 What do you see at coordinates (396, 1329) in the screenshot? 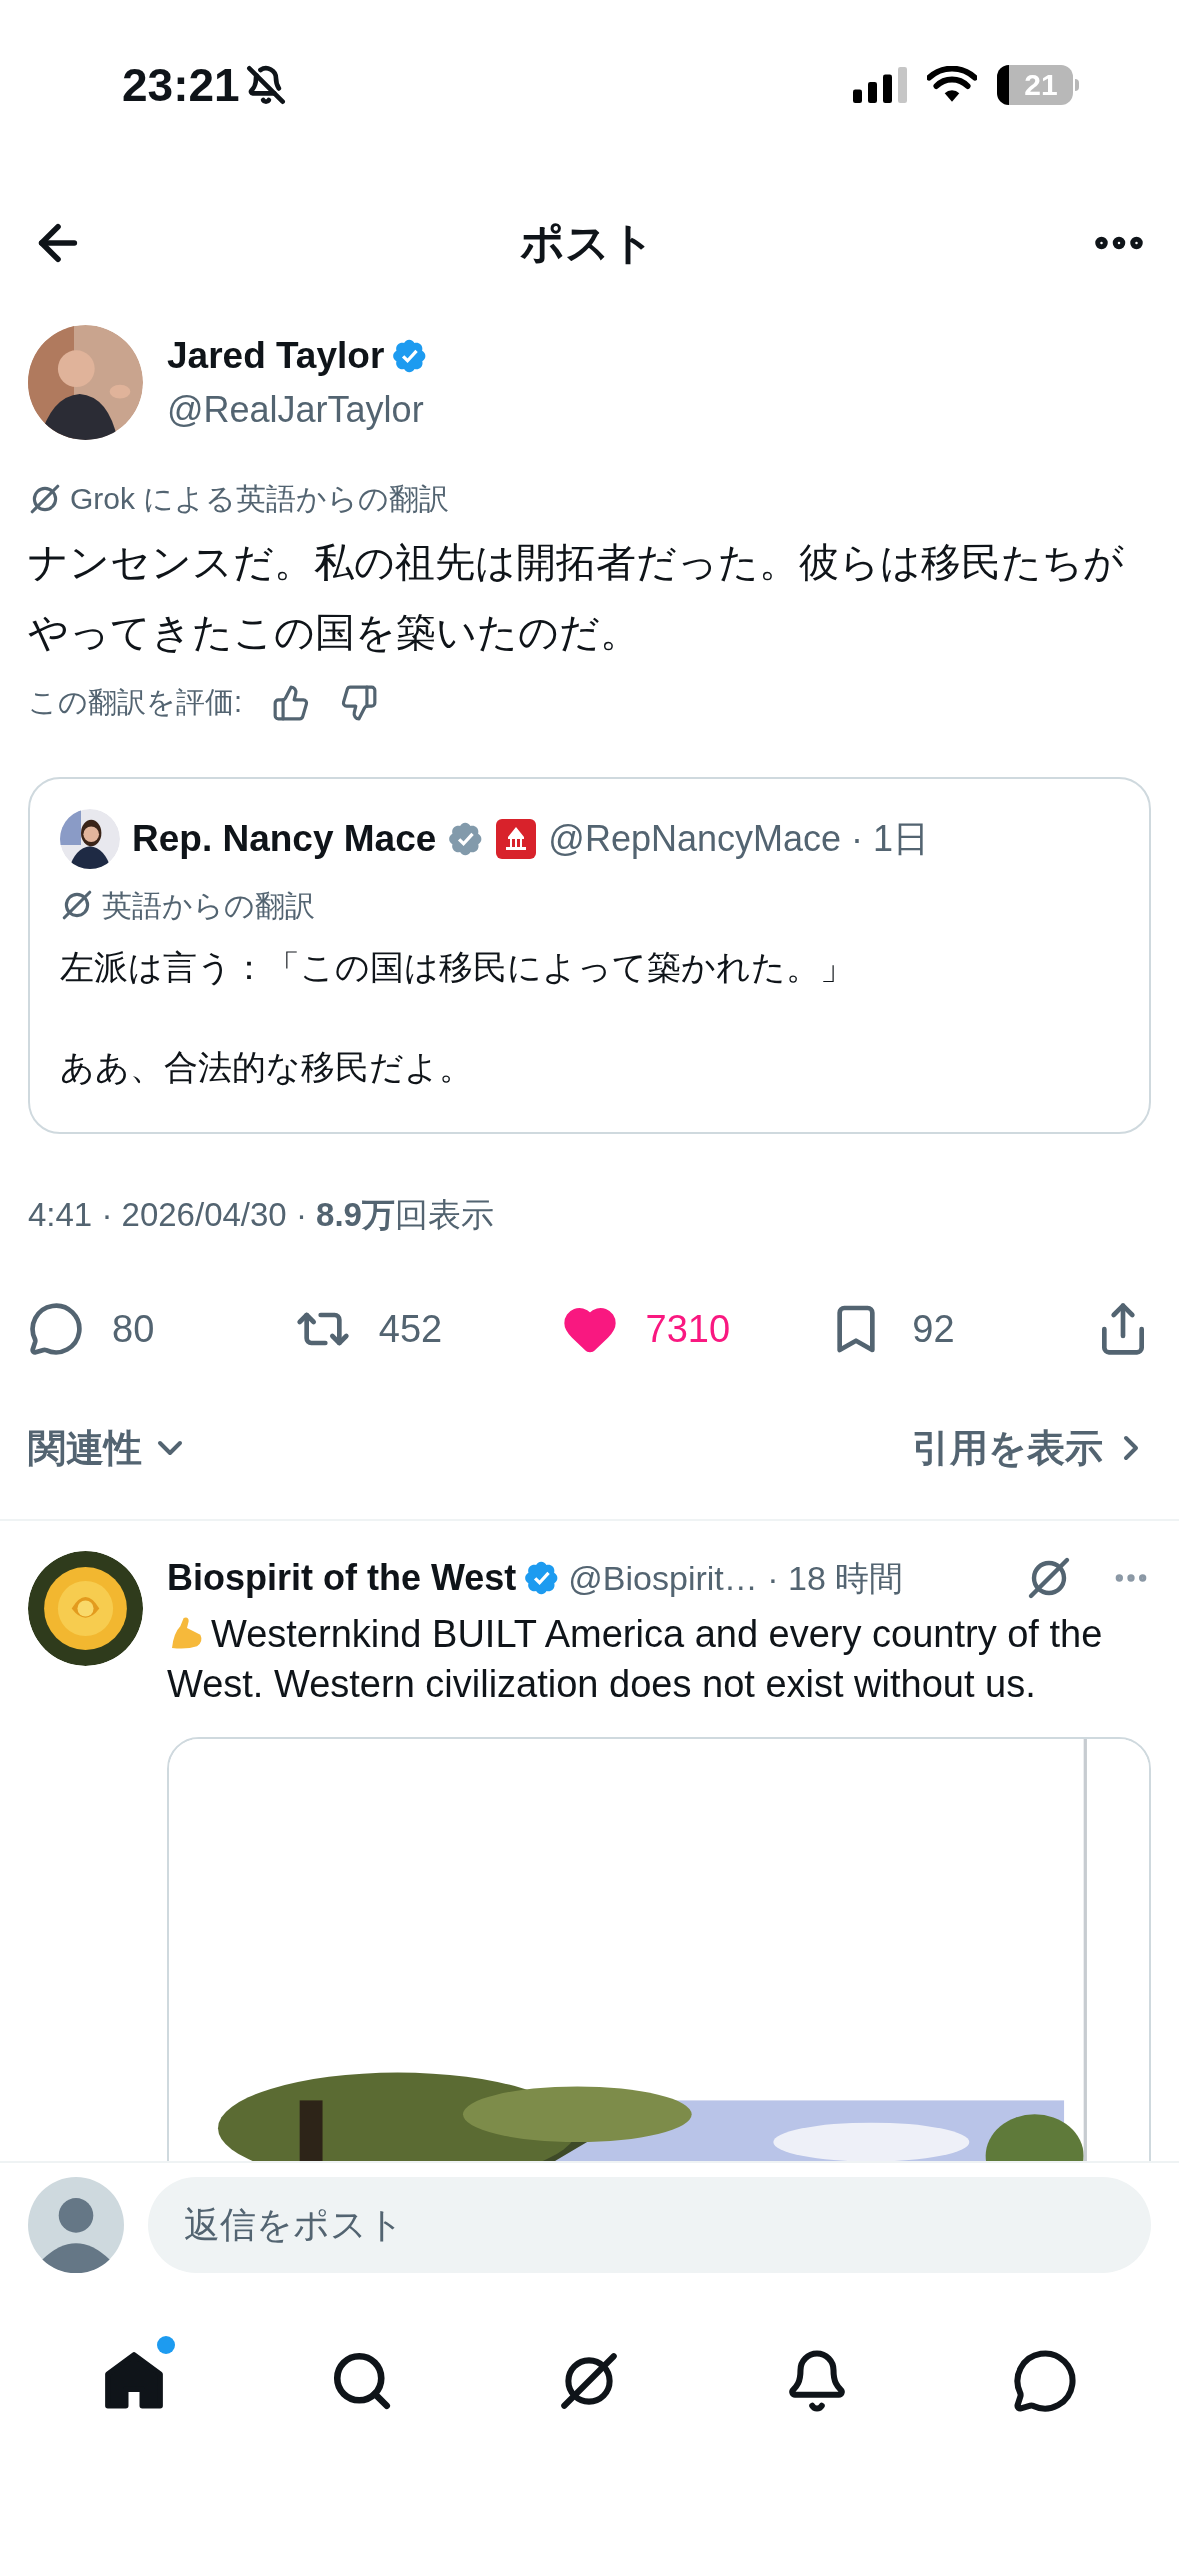
I see `repost-action: 452` at bounding box center [396, 1329].